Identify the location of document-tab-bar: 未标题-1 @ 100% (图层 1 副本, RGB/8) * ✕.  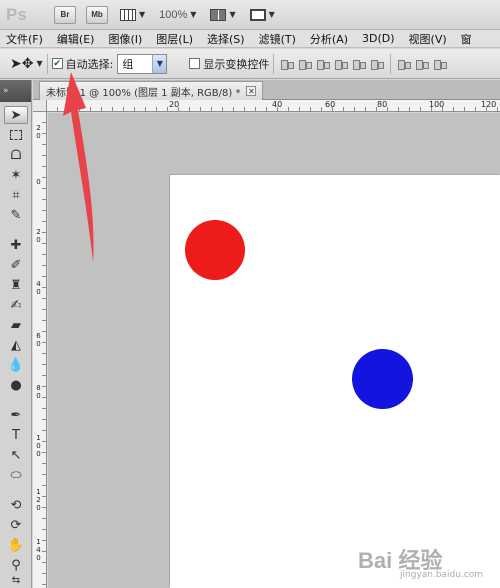
(266, 90).